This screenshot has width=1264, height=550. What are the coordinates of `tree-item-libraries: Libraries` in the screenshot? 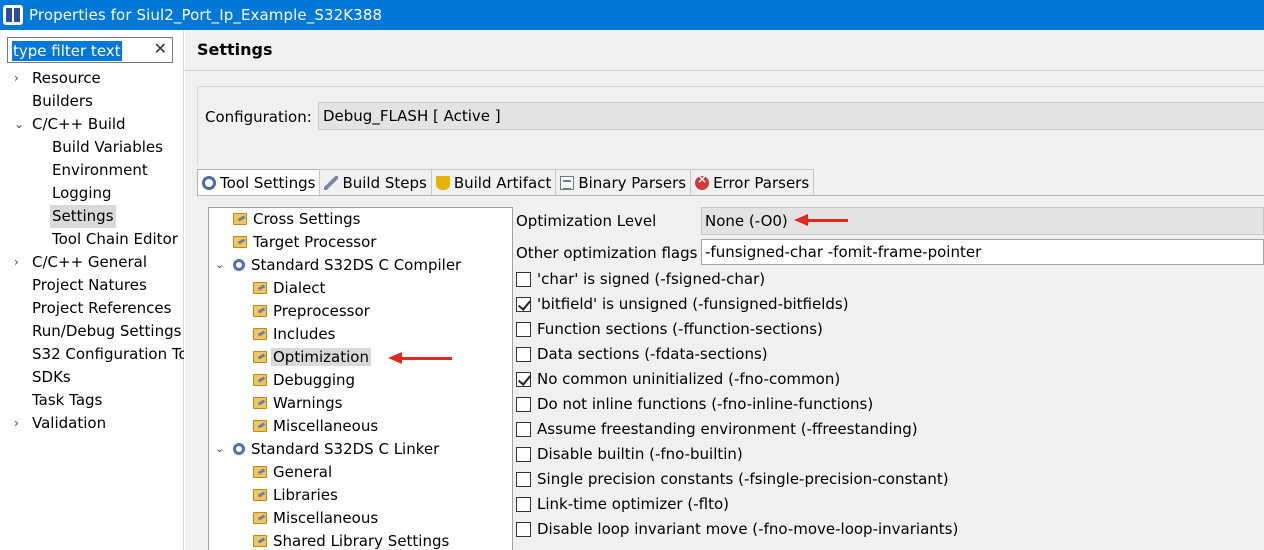 It's located at (295, 495).